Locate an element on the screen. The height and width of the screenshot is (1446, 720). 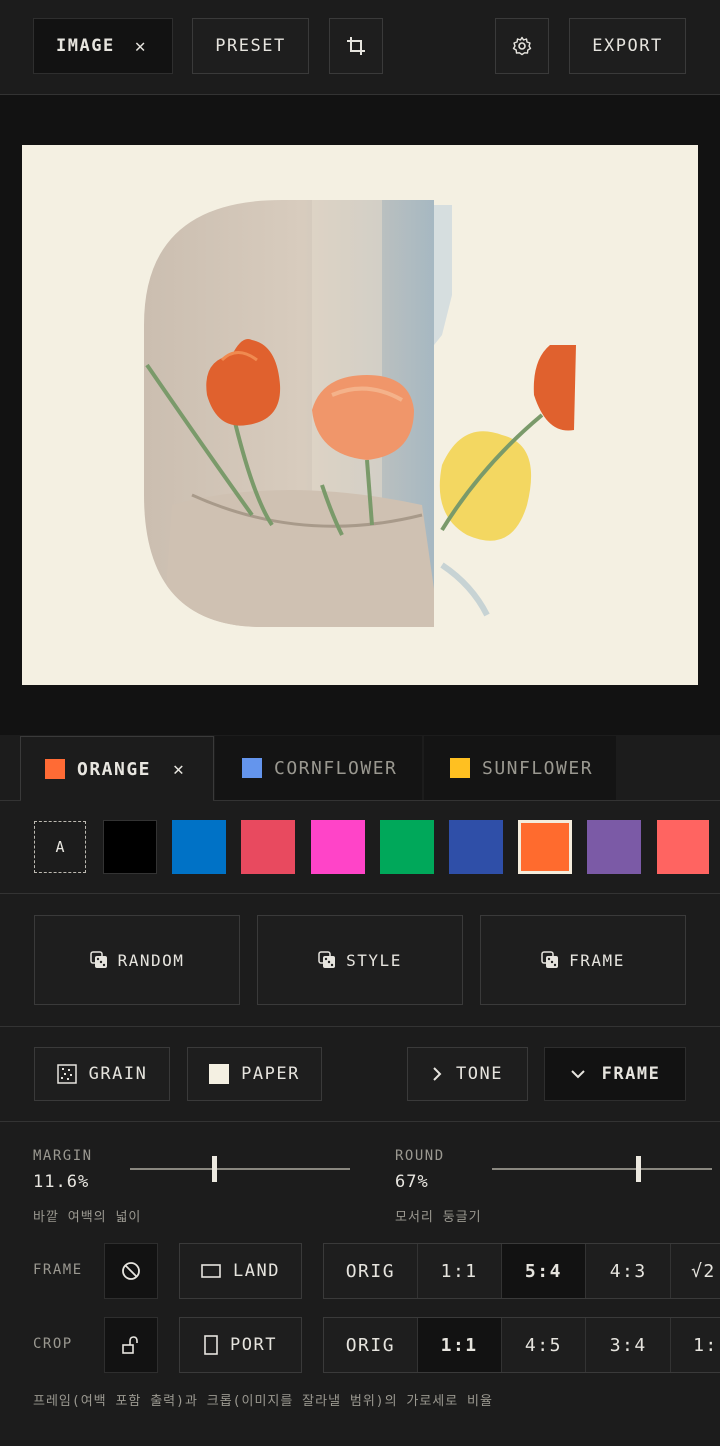
margin-value: 11.6% is located at coordinates (61, 1182).